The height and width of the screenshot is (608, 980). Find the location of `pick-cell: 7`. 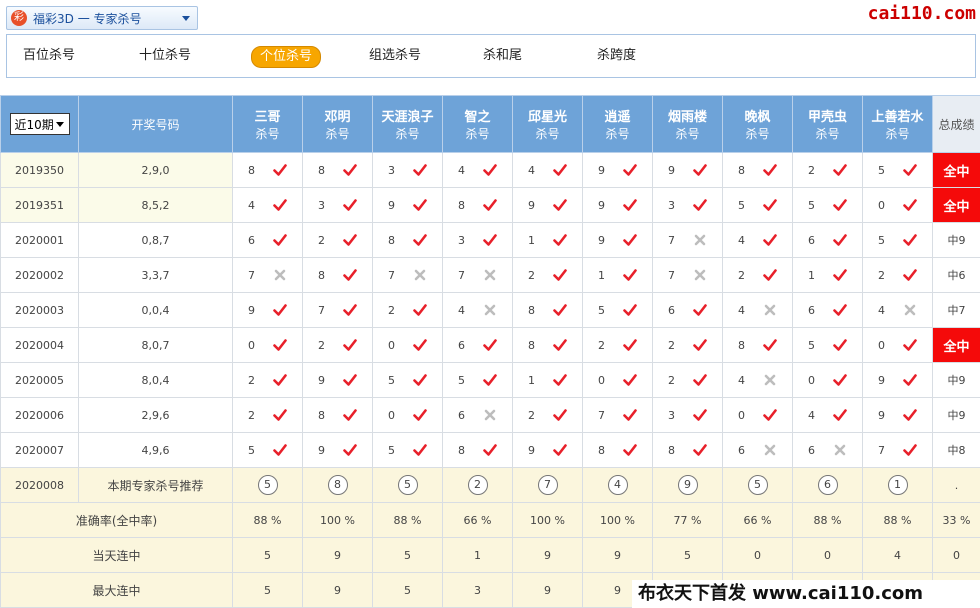

pick-cell: 7 is located at coordinates (407, 275).